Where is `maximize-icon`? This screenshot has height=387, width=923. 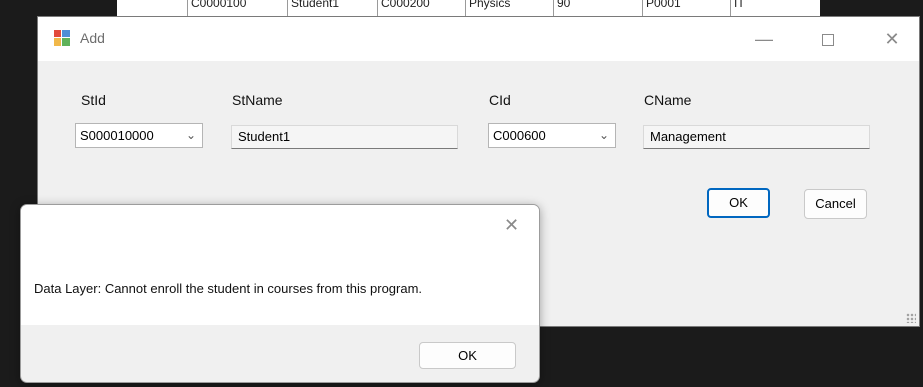
maximize-icon is located at coordinates (828, 40).